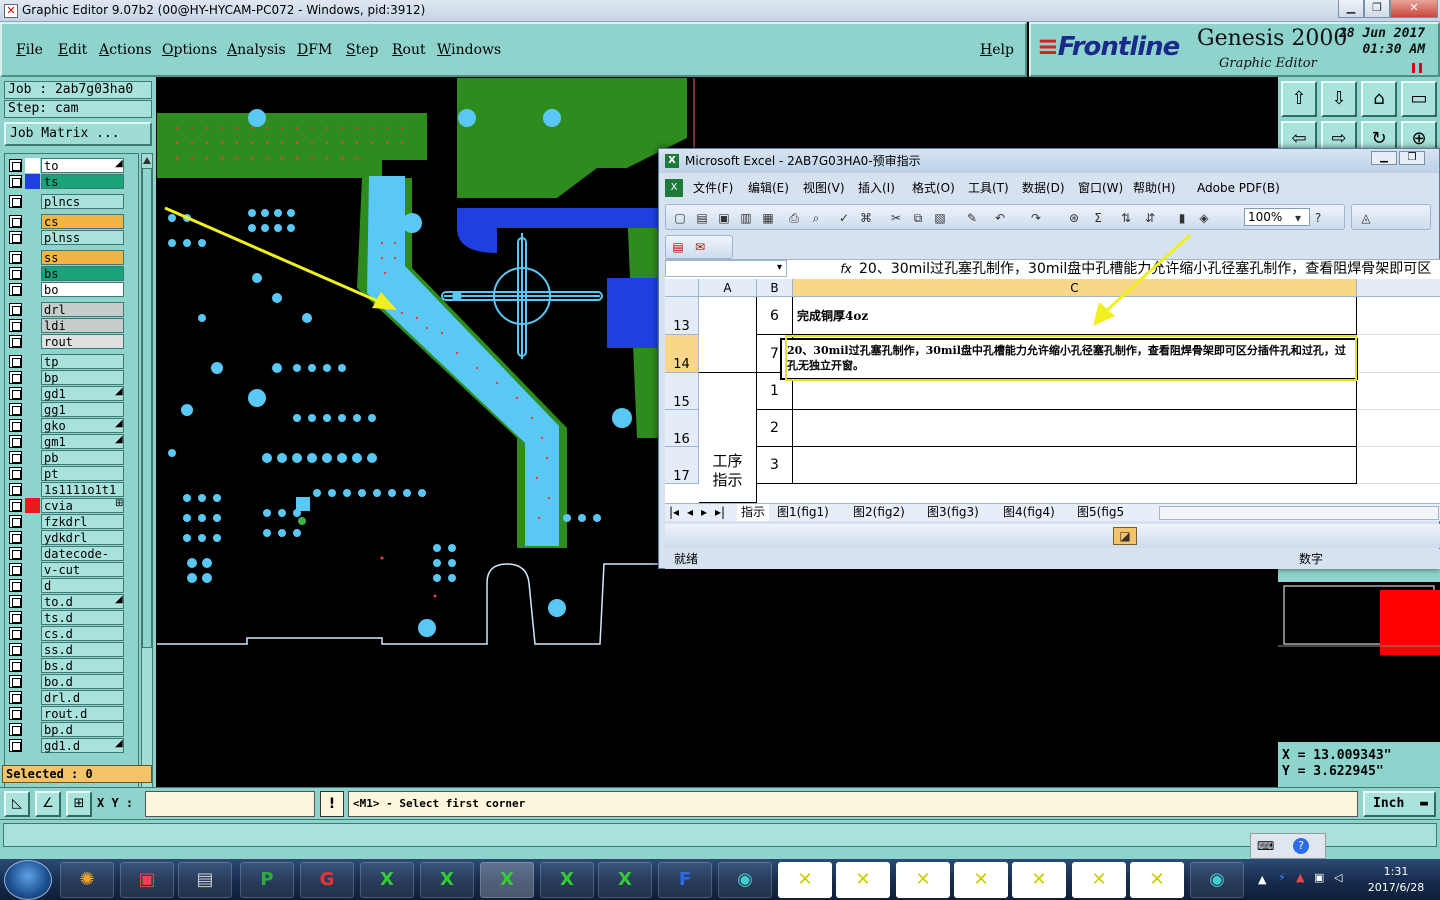  What do you see at coordinates (71, 273) in the screenshot?
I see `layer-row-bs: bs` at bounding box center [71, 273].